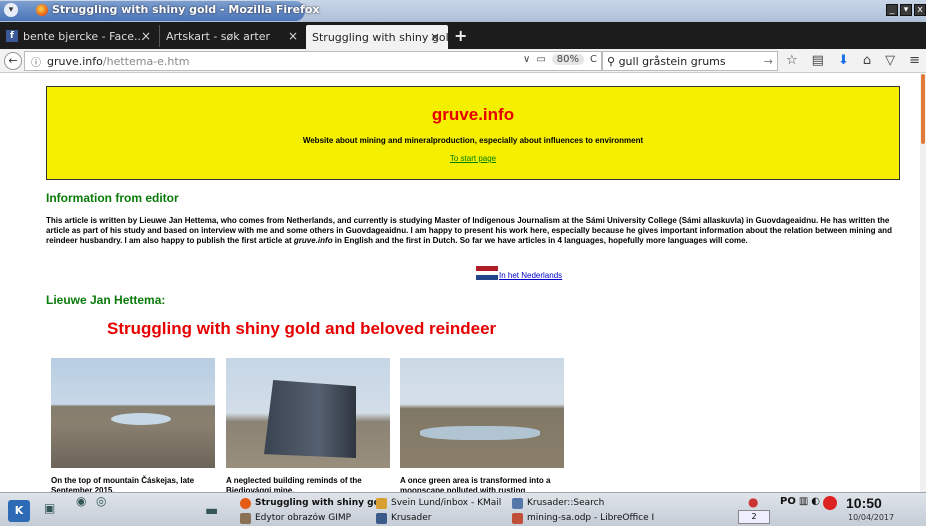 This screenshot has width=926, height=526. I want to click on task-kmail: Svein Lund/inbox - KMail, so click(438, 503).